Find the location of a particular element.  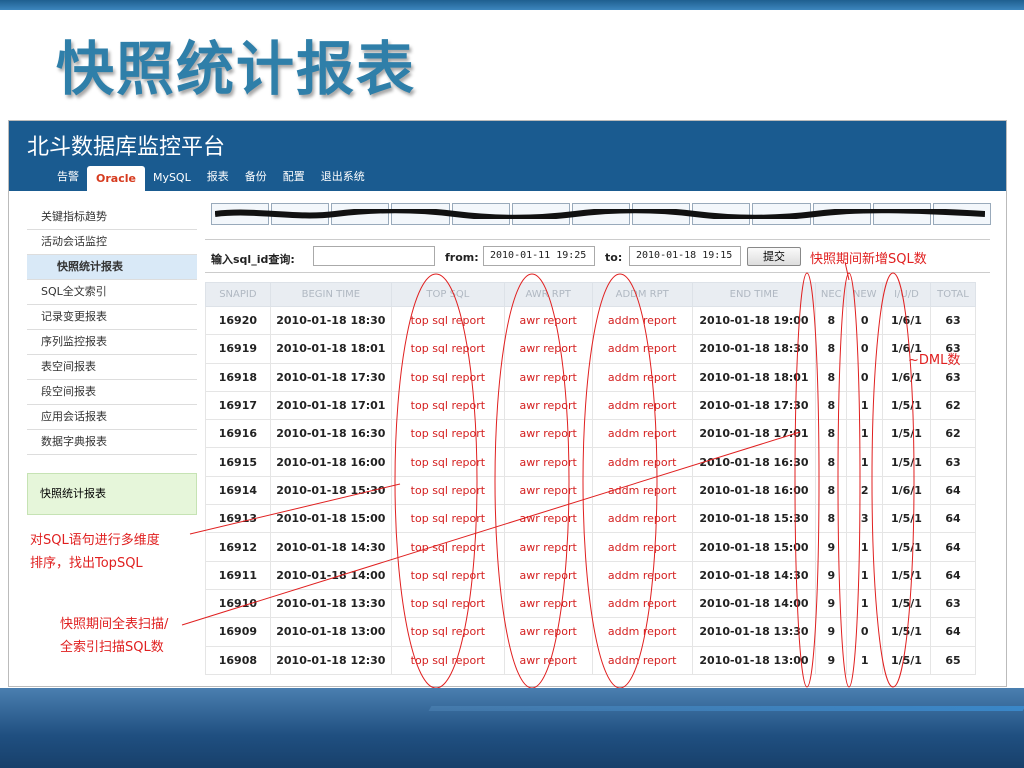

cell-new: 3 is located at coordinates (864, 519).